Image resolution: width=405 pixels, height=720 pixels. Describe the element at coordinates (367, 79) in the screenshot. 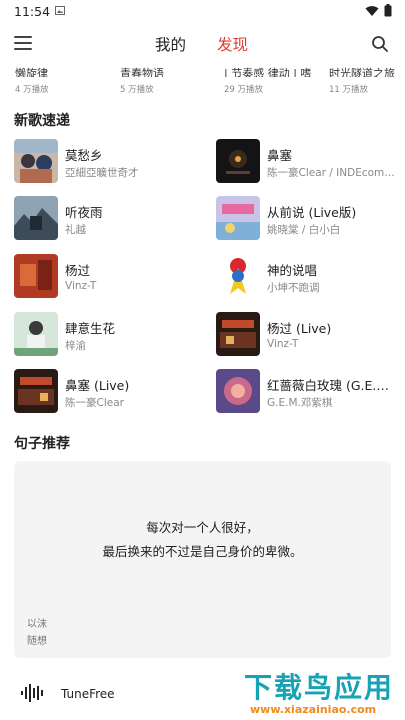

I see `playlist-item: 时光隧道之旅 11 万播放` at that location.